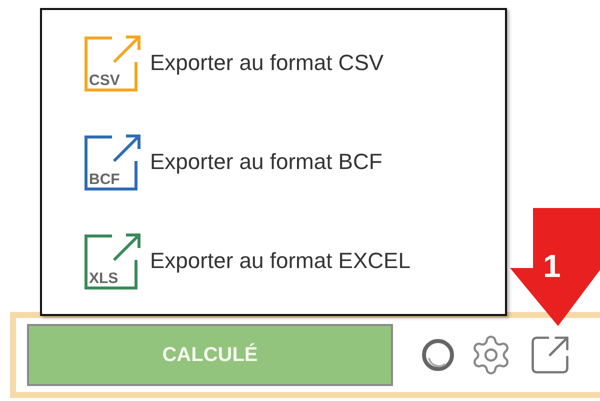 The width and height of the screenshot is (600, 401). I want to click on menu-item: Exporter au format EXCEL, so click(280, 261).